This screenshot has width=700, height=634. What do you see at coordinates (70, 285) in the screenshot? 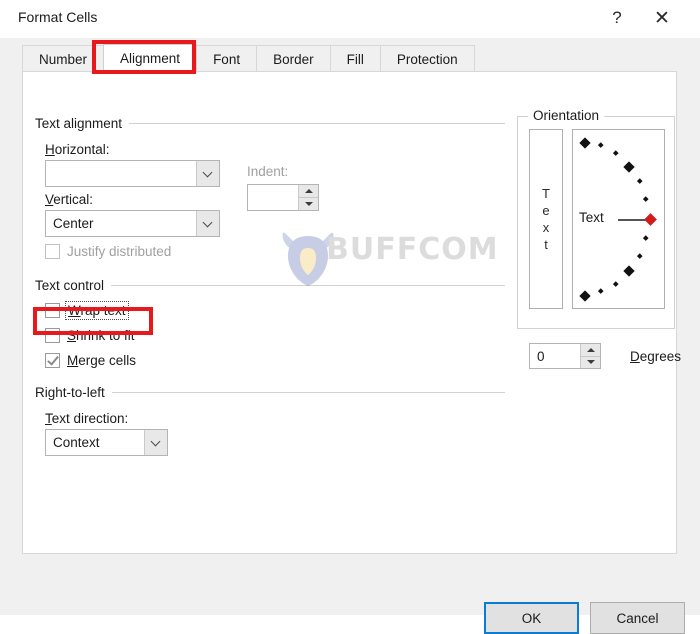
I see `text-control-group-label: Text control` at bounding box center [70, 285].